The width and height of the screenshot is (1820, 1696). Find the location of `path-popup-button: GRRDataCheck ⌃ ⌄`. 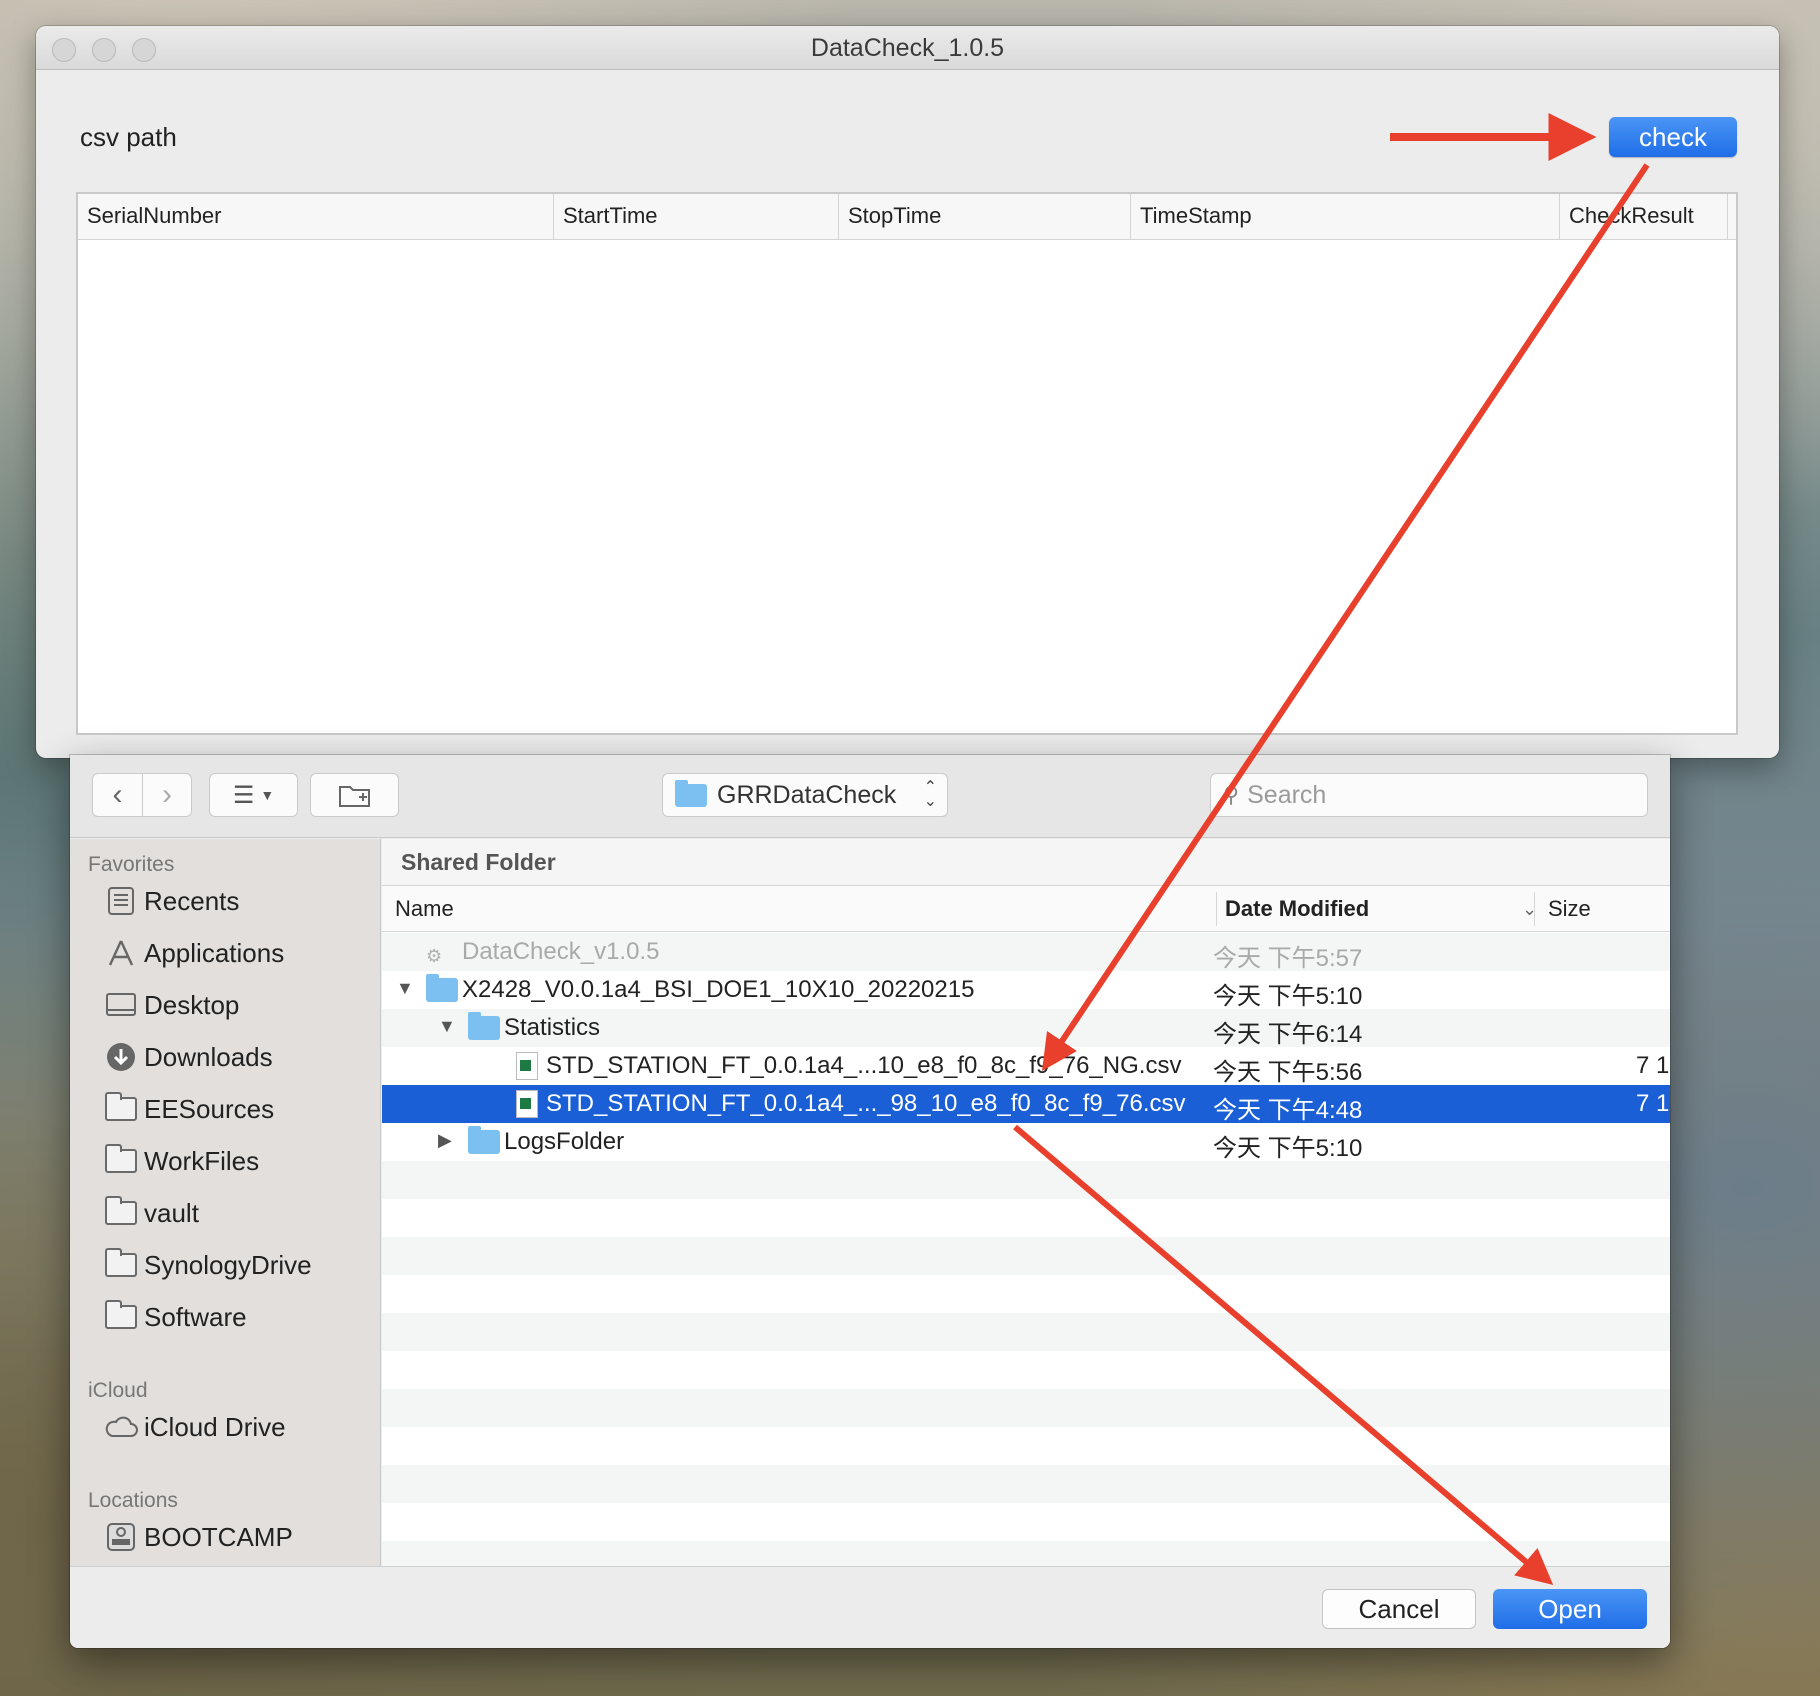

path-popup-button: GRRDataCheck ⌃ ⌄ is located at coordinates (805, 795).